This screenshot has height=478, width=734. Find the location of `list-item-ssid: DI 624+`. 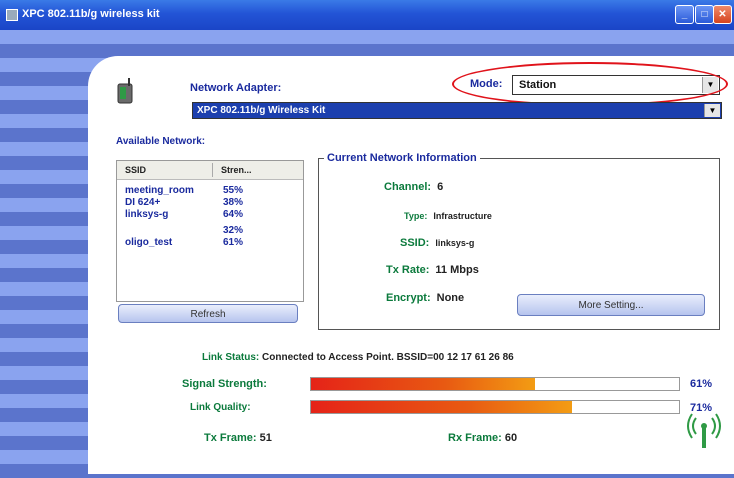

list-item-ssid: DI 624+ is located at coordinates (143, 202).